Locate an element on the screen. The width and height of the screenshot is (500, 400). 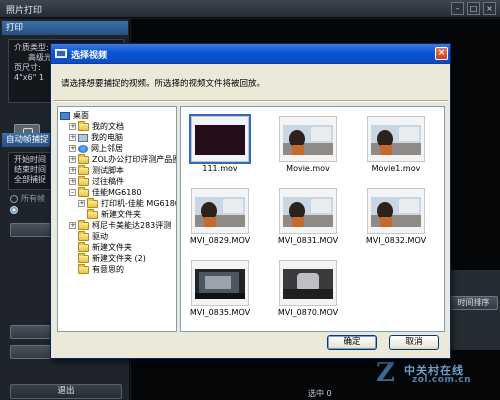
dialog-separator is located at coordinates (250, 101).